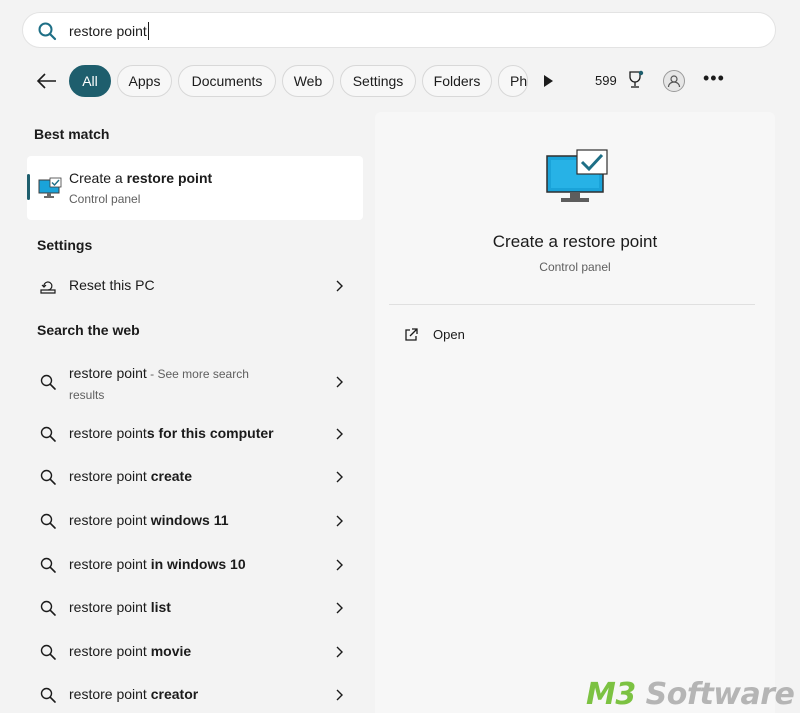  What do you see at coordinates (606, 80) in the screenshot?
I see `rewards-points: 599` at bounding box center [606, 80].